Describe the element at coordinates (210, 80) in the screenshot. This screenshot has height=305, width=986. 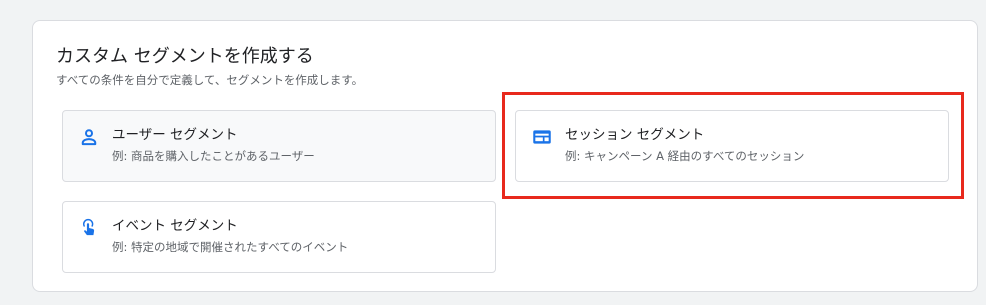
I see `panel-subtitle: すべての条件を自分で定義して、セグメントを作成します。` at that location.